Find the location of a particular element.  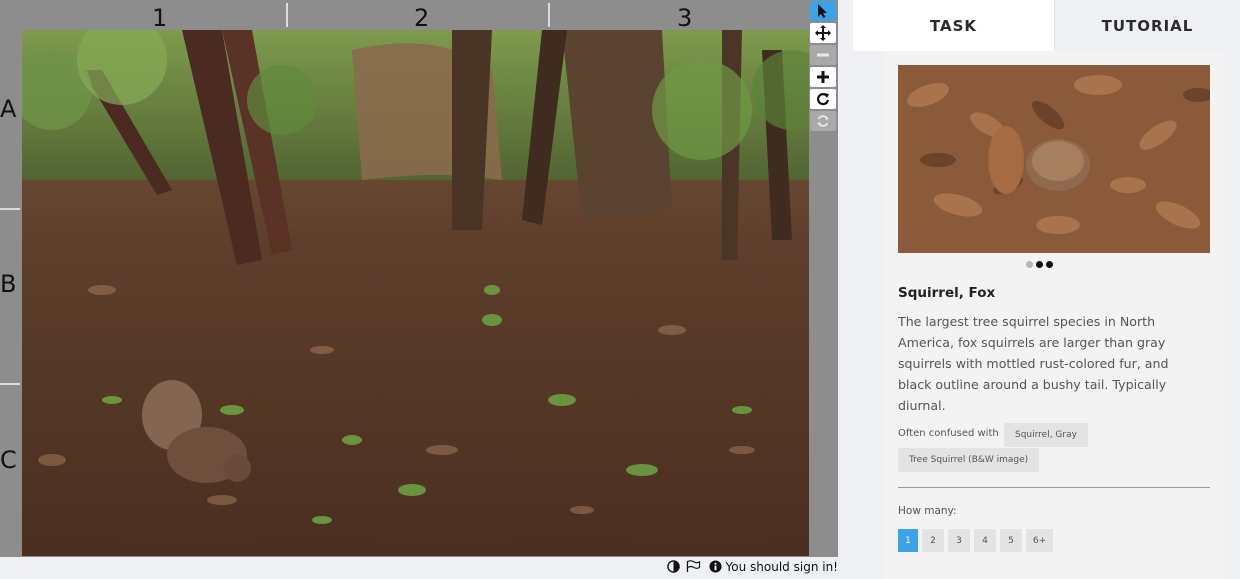

count-option-1: 1 is located at coordinates (908, 540).